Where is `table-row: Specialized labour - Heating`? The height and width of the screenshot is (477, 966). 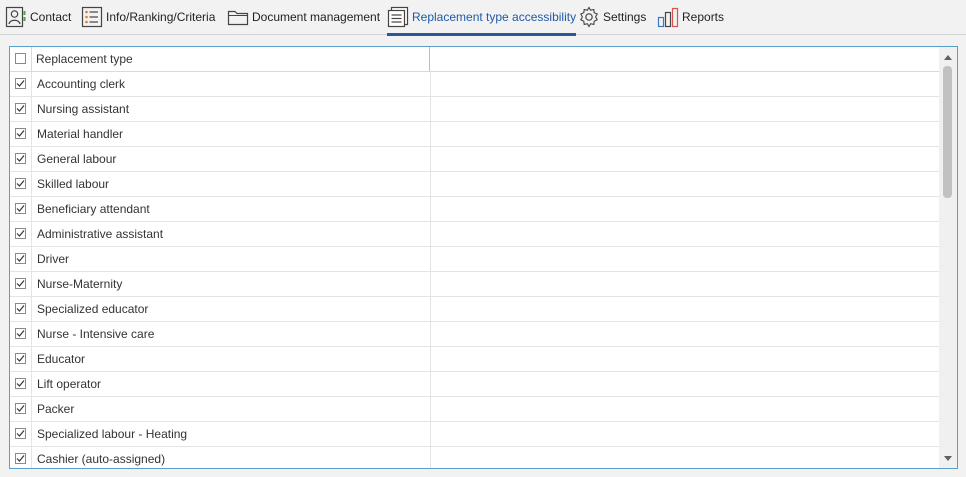
table-row: Specialized labour - Heating is located at coordinates (474, 434).